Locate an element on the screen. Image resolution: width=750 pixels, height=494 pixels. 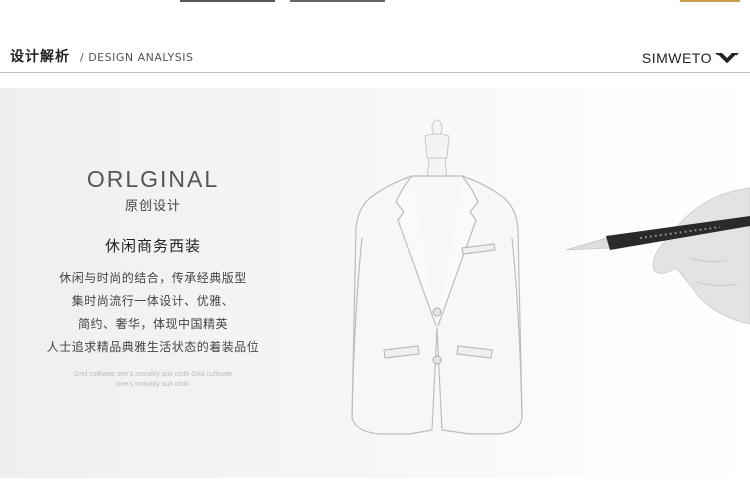
hand-holding-pen-icon is located at coordinates (657, 256).